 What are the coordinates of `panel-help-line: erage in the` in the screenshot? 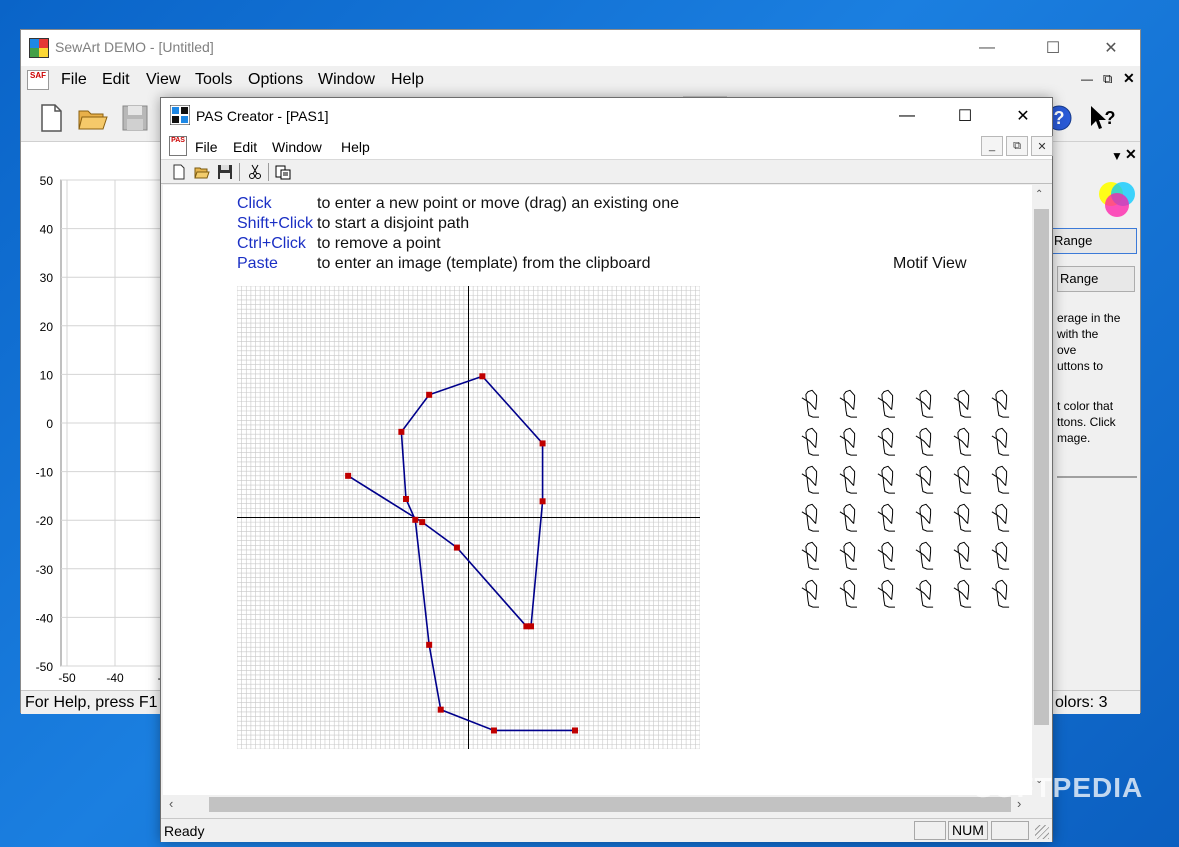 It's located at (1089, 318).